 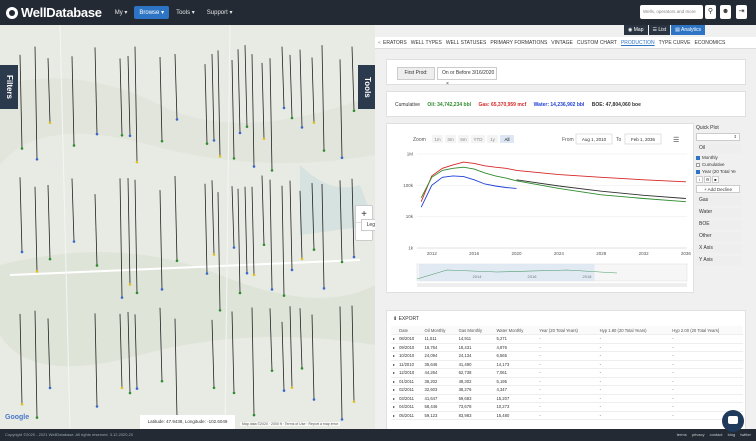 I want to click on table-row: ▸ 10/2010 24,094 24,134 6,565- - -, so click(x=567, y=356).